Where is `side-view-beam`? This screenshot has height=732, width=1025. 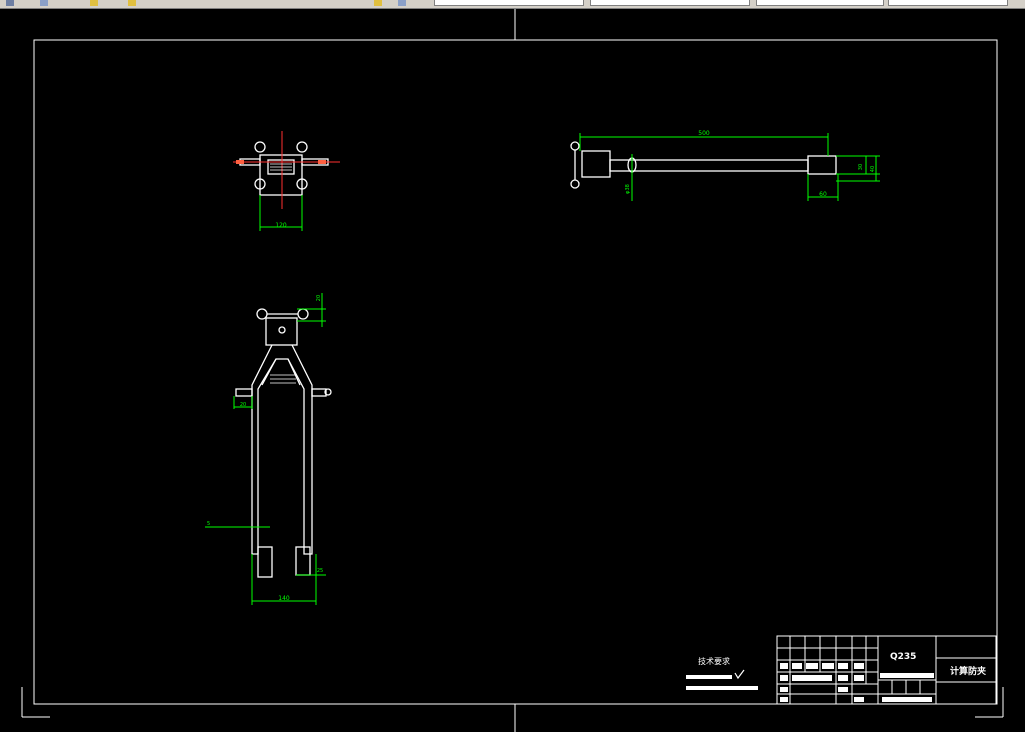 side-view-beam is located at coordinates (709, 165).